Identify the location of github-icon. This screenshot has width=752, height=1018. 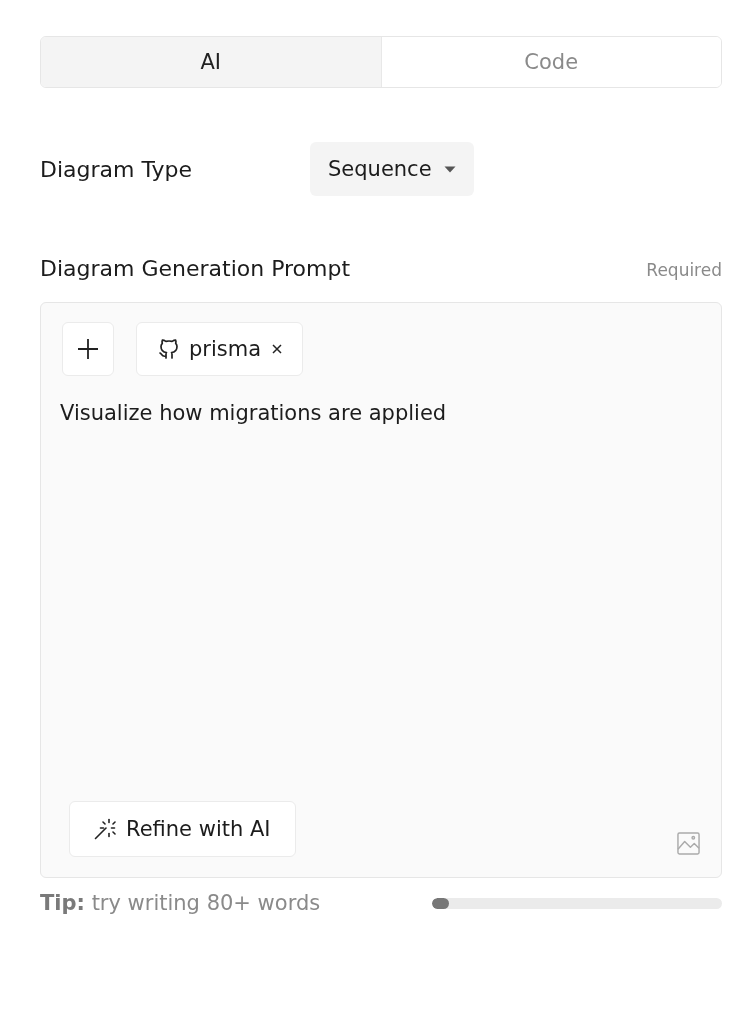
(169, 349).